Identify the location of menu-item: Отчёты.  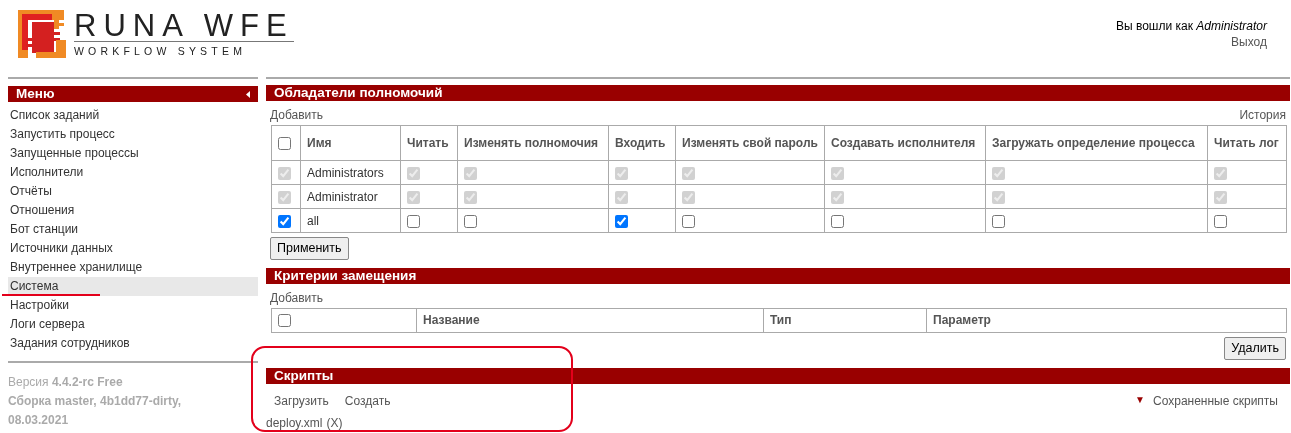
(133, 191).